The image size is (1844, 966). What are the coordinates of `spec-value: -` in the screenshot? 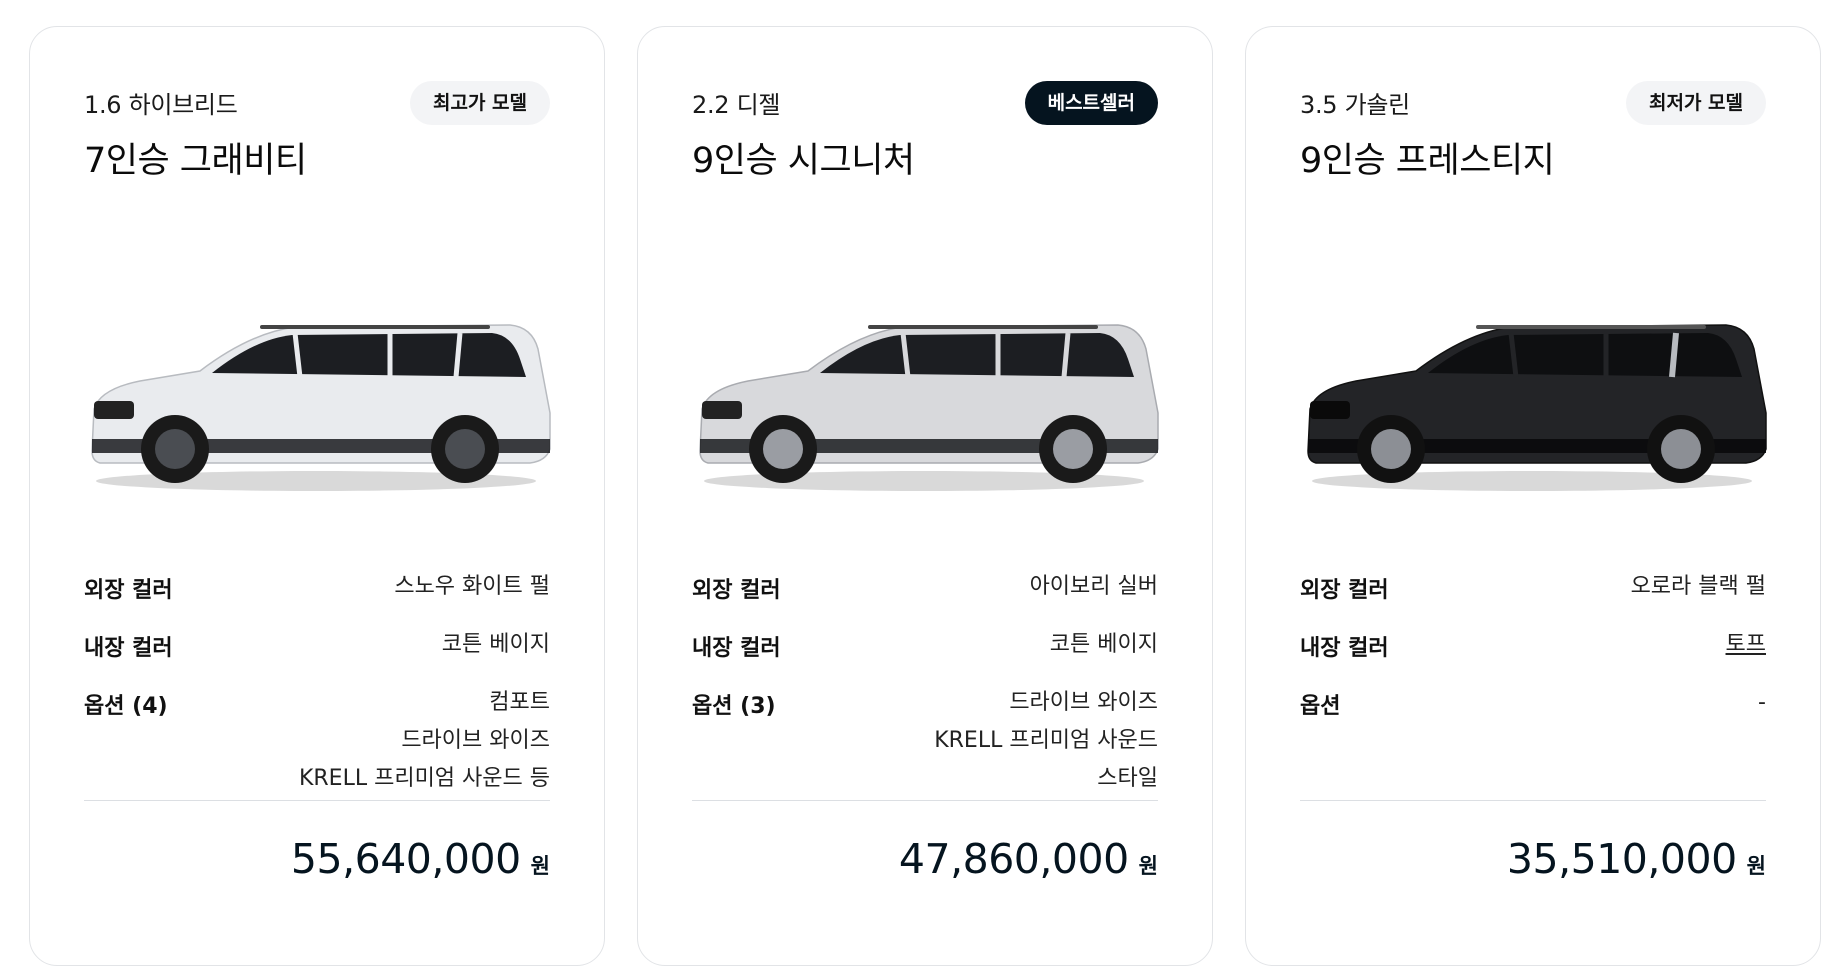 It's located at (1762, 703).